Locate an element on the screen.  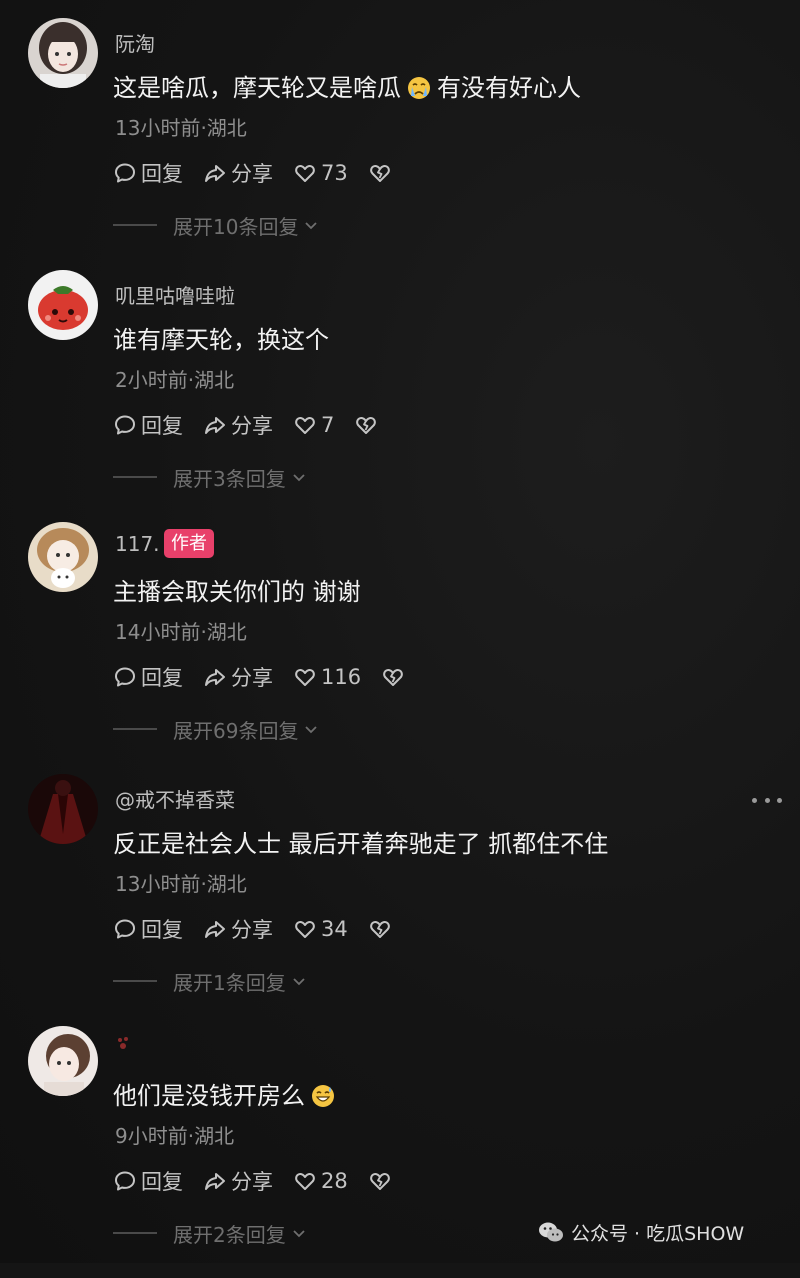
comment-actions: 回复 分享 34 is located at coordinates (262, 929).